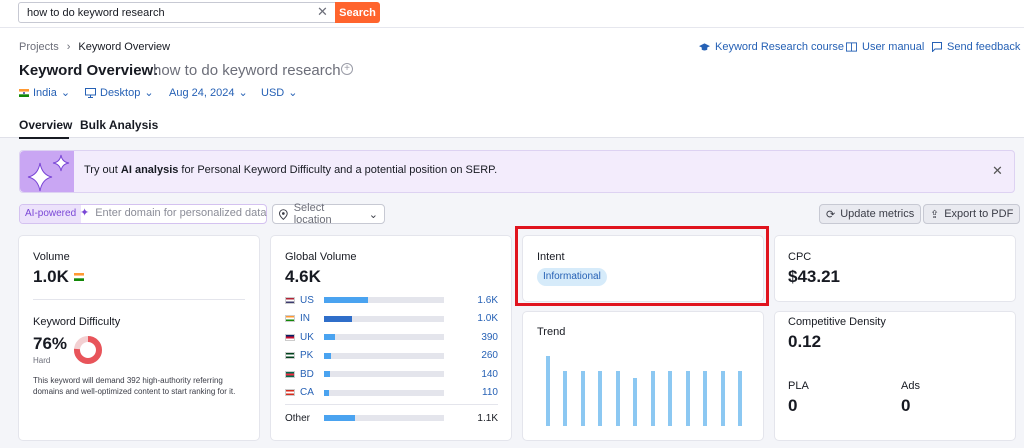 This screenshot has height=448, width=1024. I want to click on country-list: US 1.6K IN 1.0K UK 390 PK 260 BD 140 CA 110, so click(391, 346).